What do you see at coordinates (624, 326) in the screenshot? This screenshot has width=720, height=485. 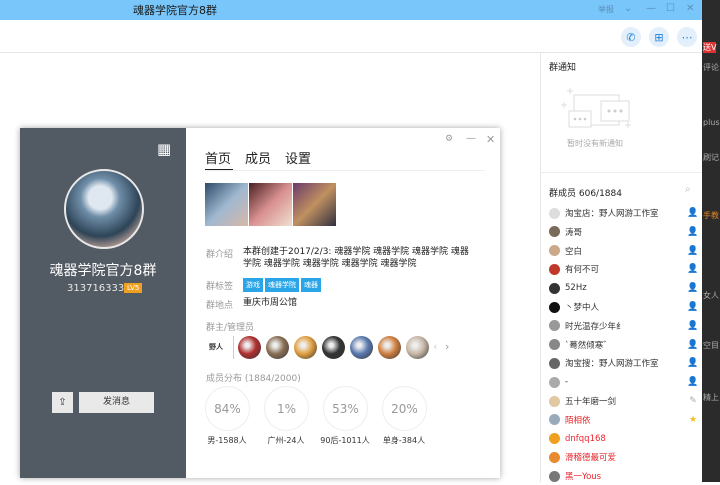 I see `member-list-item: 时光温存少年纟 👤` at bounding box center [624, 326].